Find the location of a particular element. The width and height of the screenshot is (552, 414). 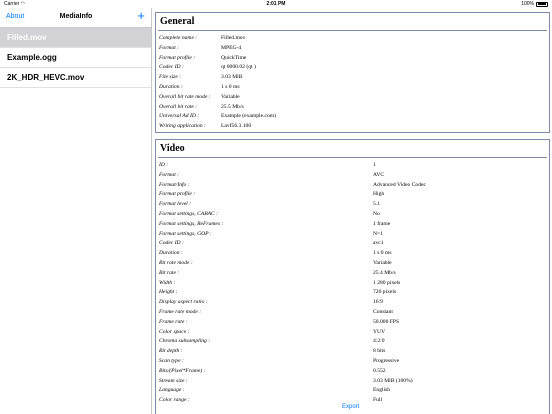

info-row: Bits/(Pixel*Frame) : 0.552 is located at coordinates (354, 372).